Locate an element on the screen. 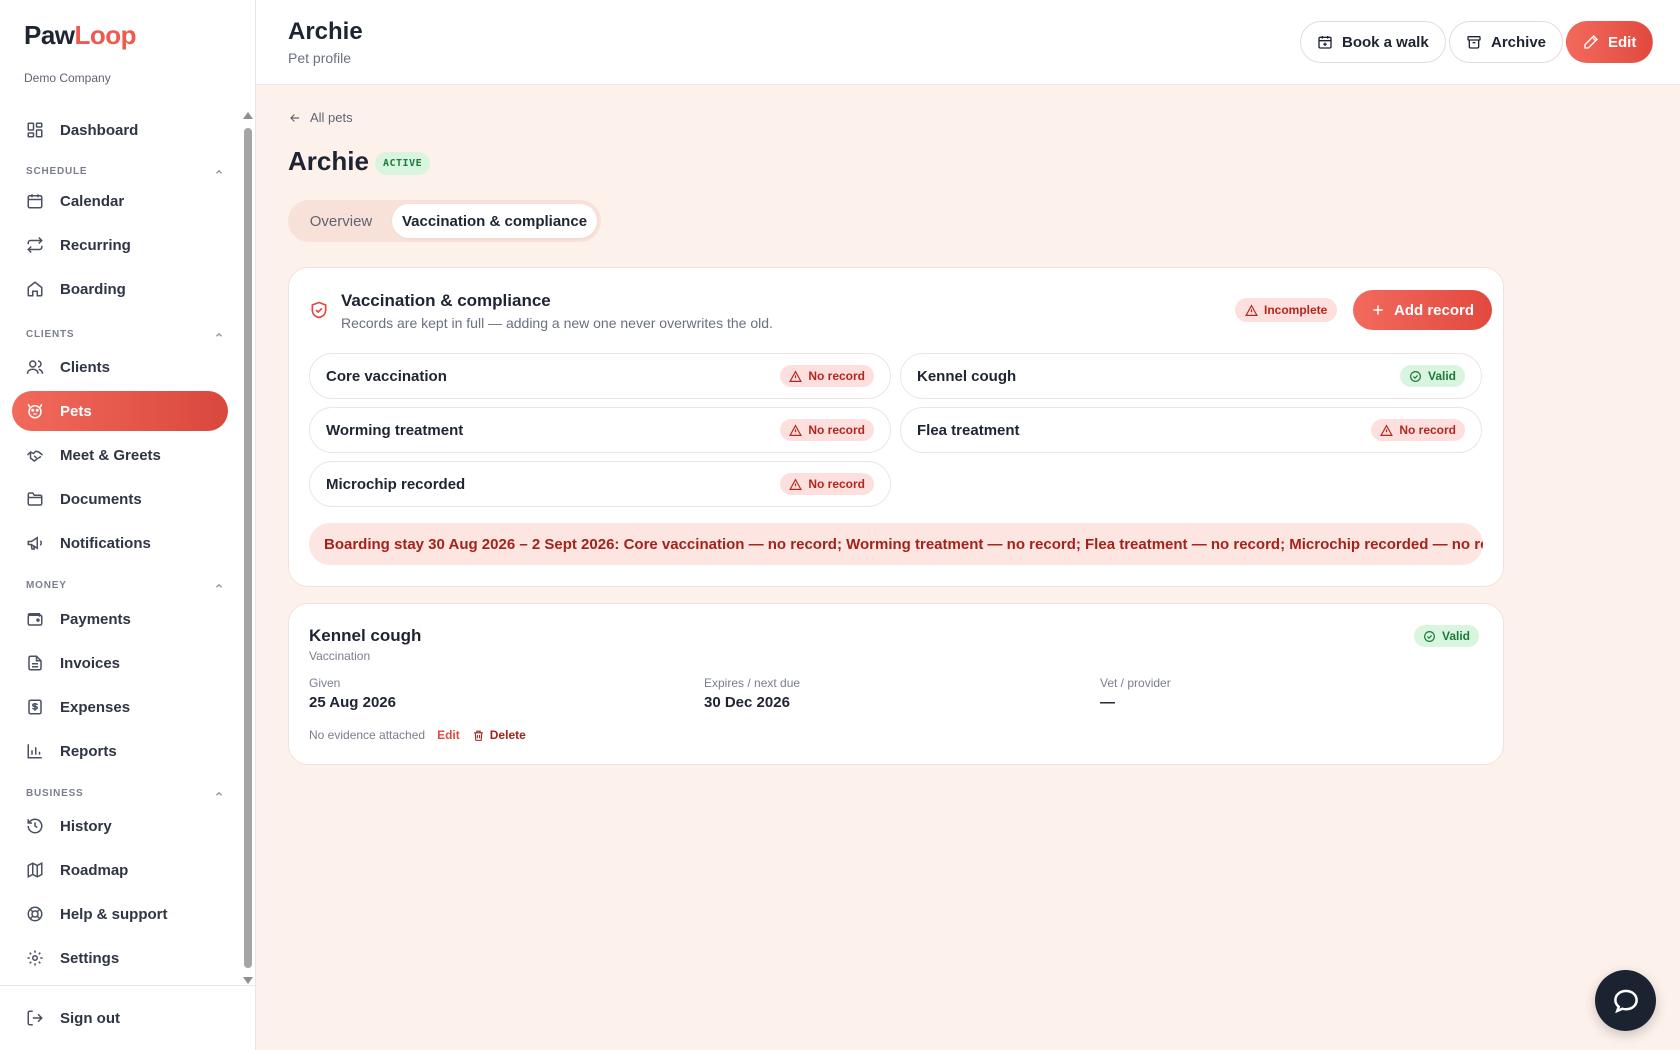 The height and width of the screenshot is (1050, 1680). requirement-status-badge: No record is located at coordinates (1418, 430).